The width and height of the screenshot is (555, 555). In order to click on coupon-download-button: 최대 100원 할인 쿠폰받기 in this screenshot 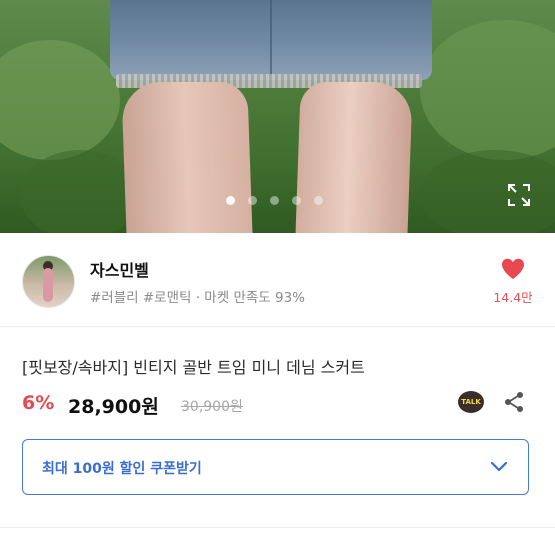, I will do `click(275, 467)`.